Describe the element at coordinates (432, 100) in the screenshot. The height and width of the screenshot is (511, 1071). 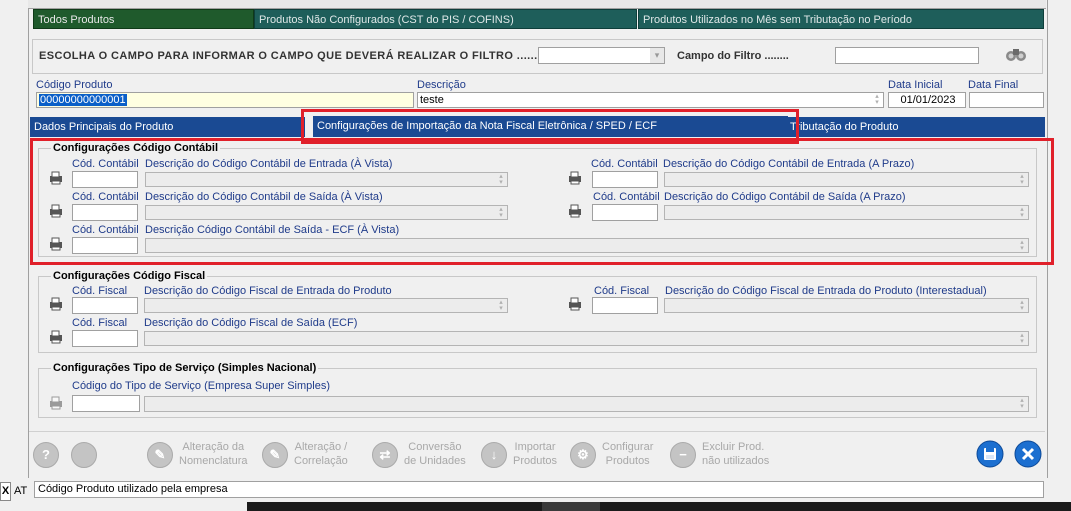
I see `descricao-value: teste` at that location.